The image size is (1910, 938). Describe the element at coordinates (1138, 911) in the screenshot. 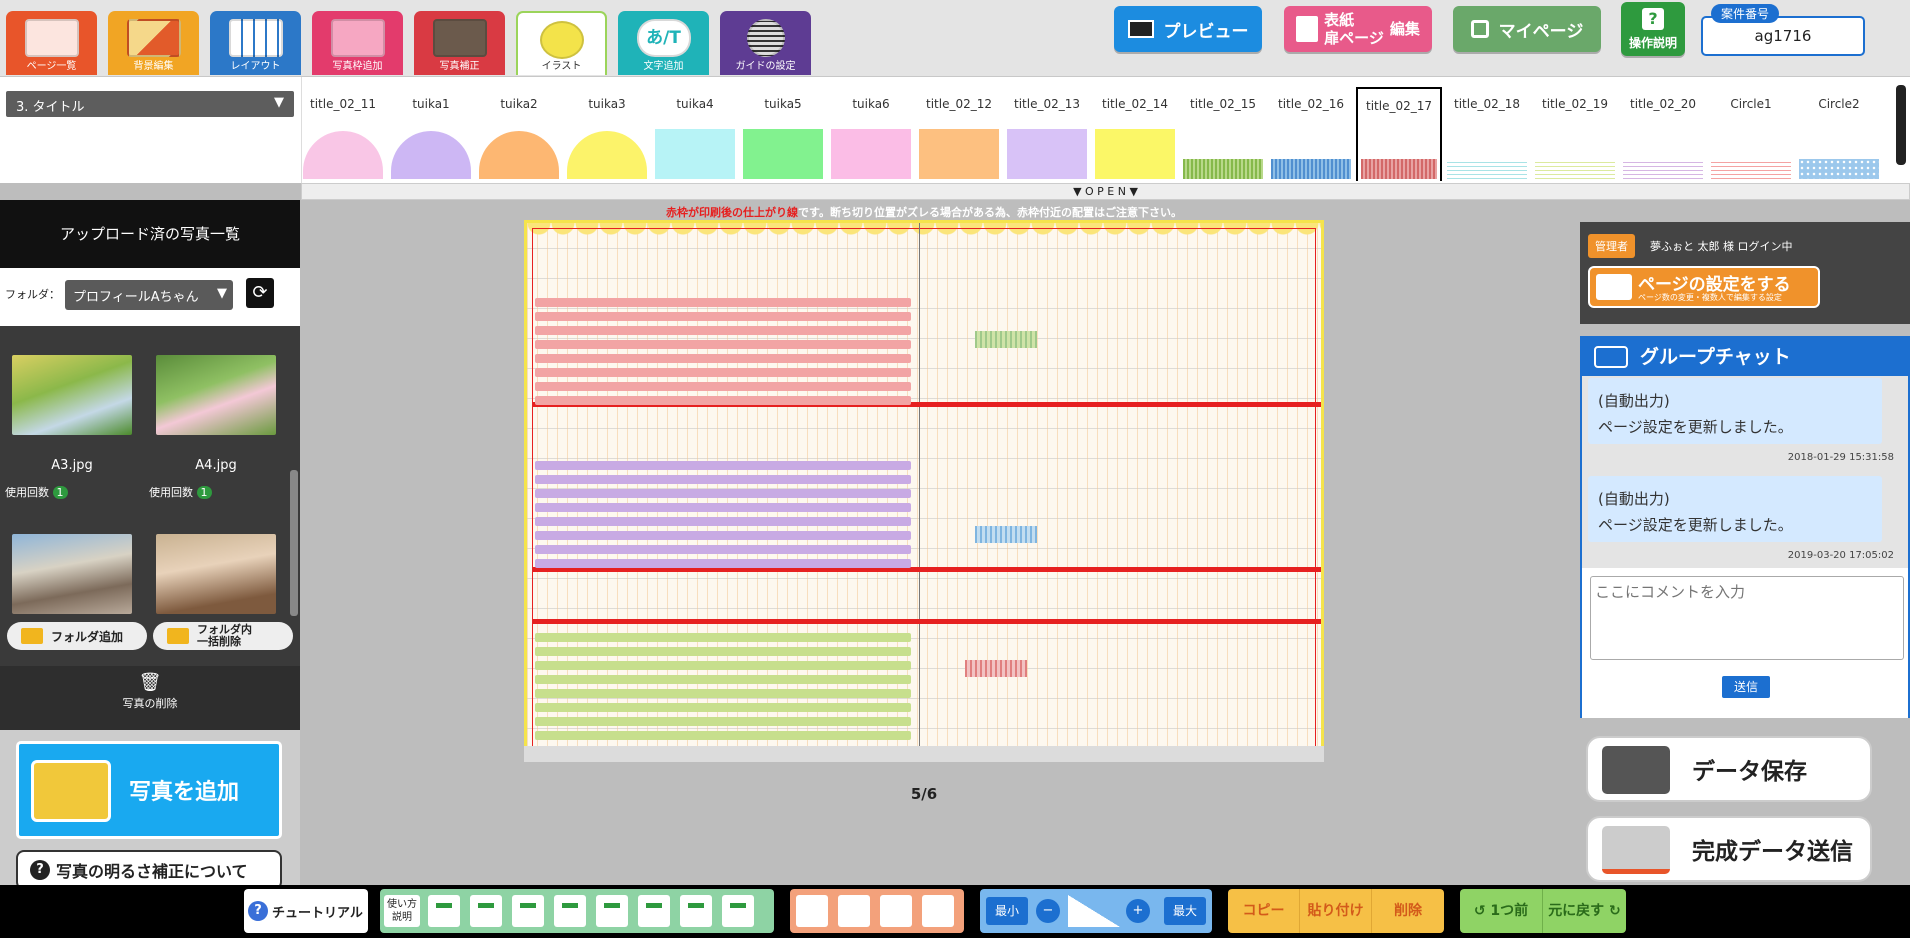

I see `zoom-in-icon: +` at that location.